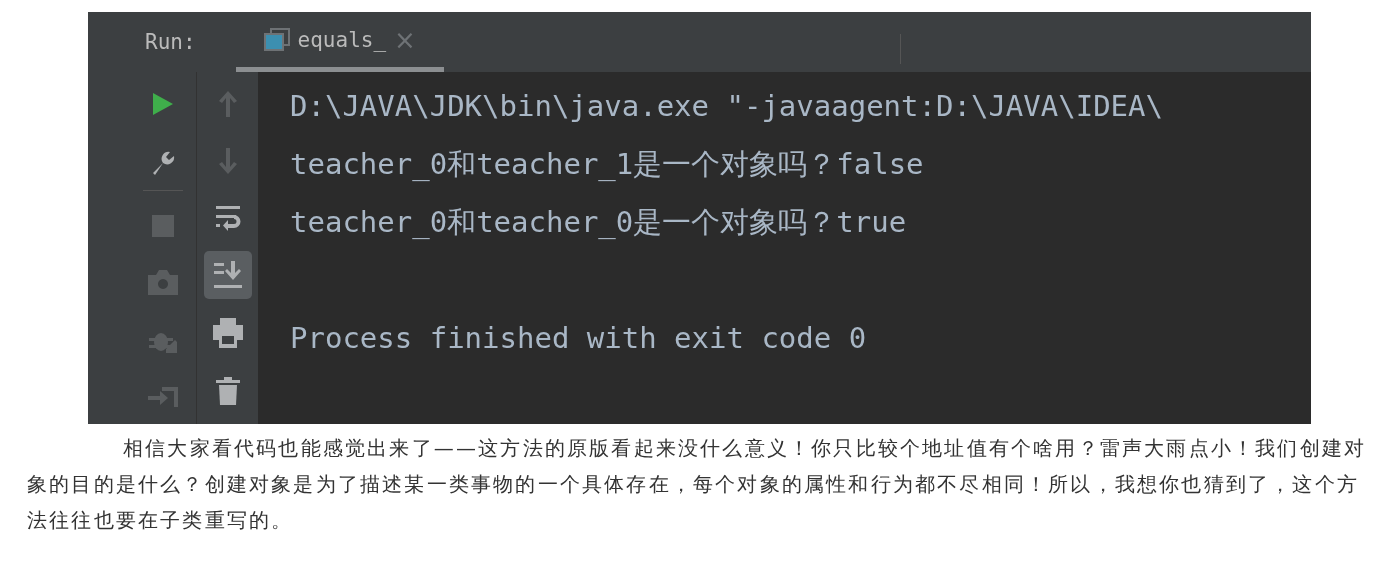 This screenshot has height=571, width=1385. Describe the element at coordinates (170, 42) in the screenshot. I see `run-label: Run:` at that location.